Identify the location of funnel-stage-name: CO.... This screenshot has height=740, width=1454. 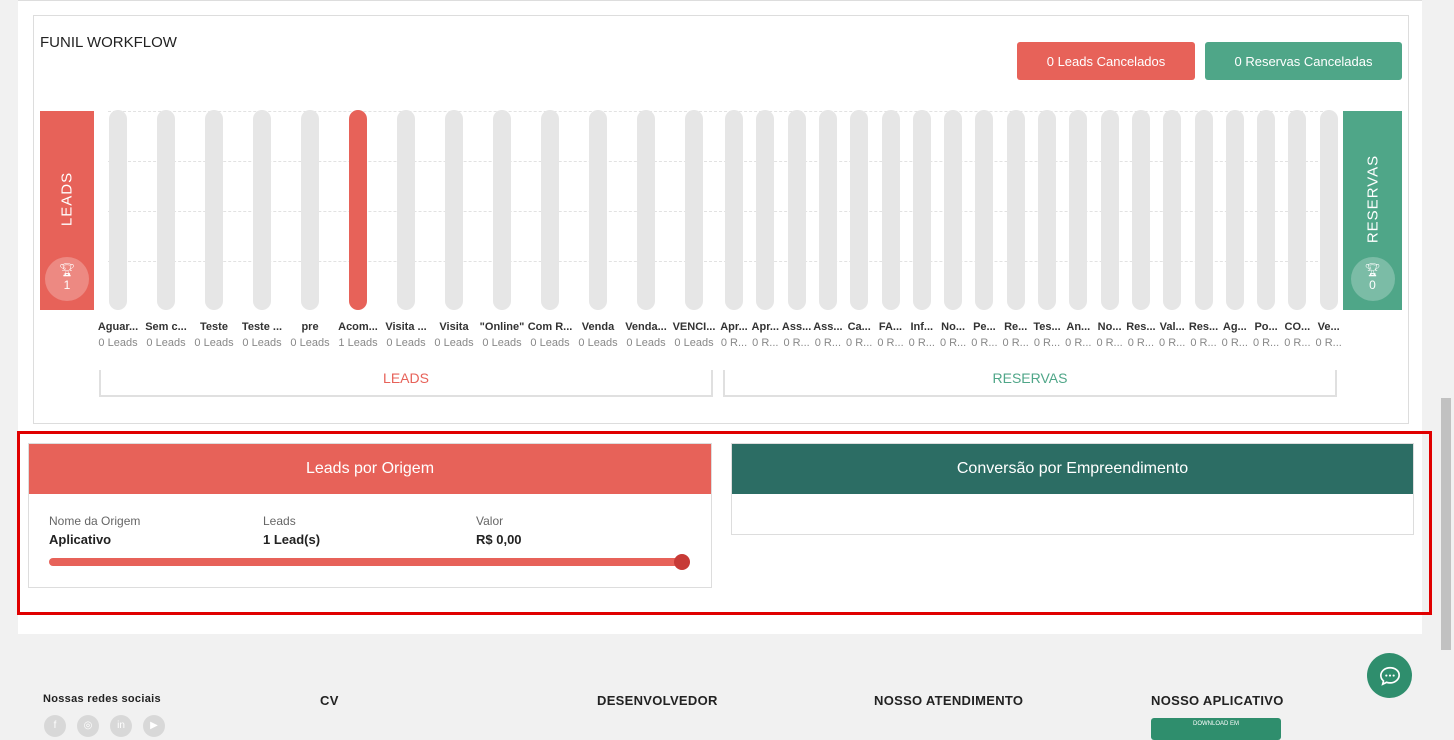
(1297, 327).